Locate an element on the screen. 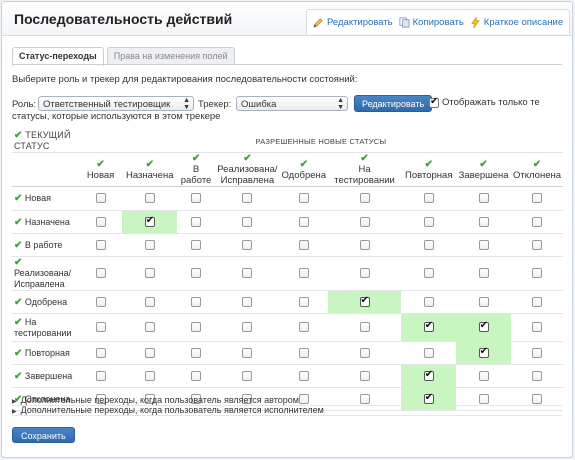  tracker-select: Ошибка ▲ ▼ is located at coordinates (292, 103).